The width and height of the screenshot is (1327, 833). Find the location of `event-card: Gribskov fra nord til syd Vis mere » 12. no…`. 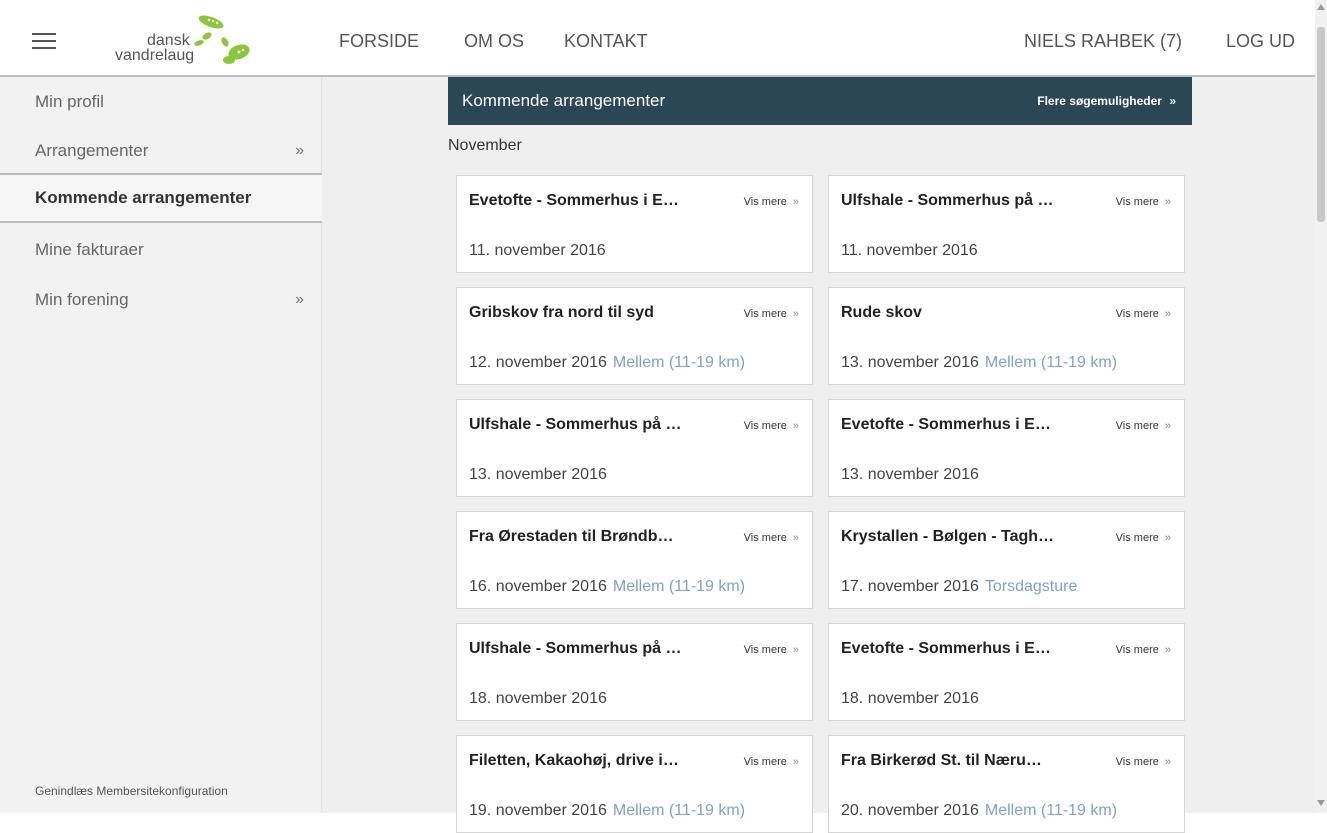

event-card: Gribskov fra nord til syd Vis mere » 12. no… is located at coordinates (634, 336).